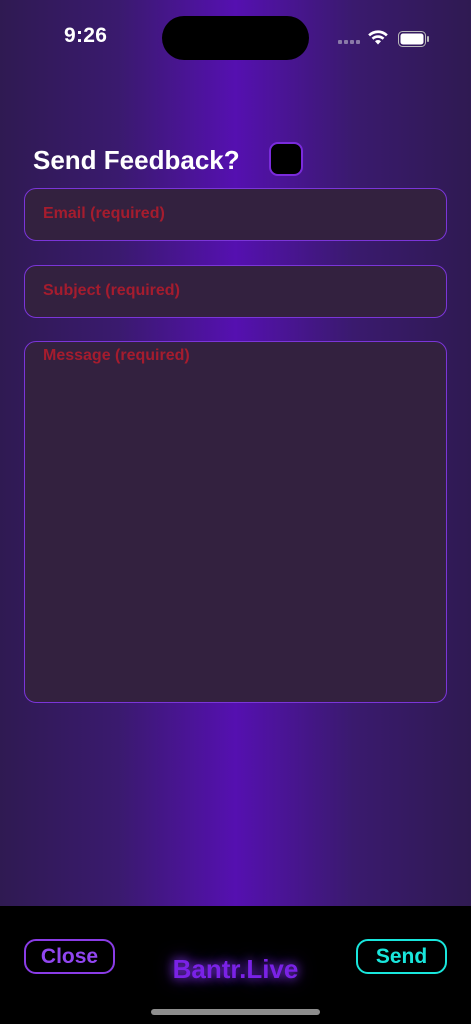  I want to click on page-title: Send Feedback?, so click(136, 159).